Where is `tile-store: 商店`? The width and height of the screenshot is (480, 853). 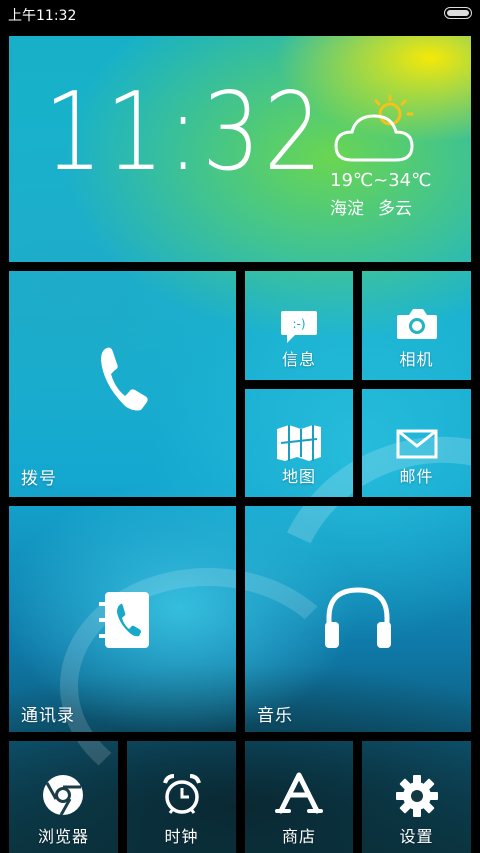 tile-store: 商店 is located at coordinates (299, 797).